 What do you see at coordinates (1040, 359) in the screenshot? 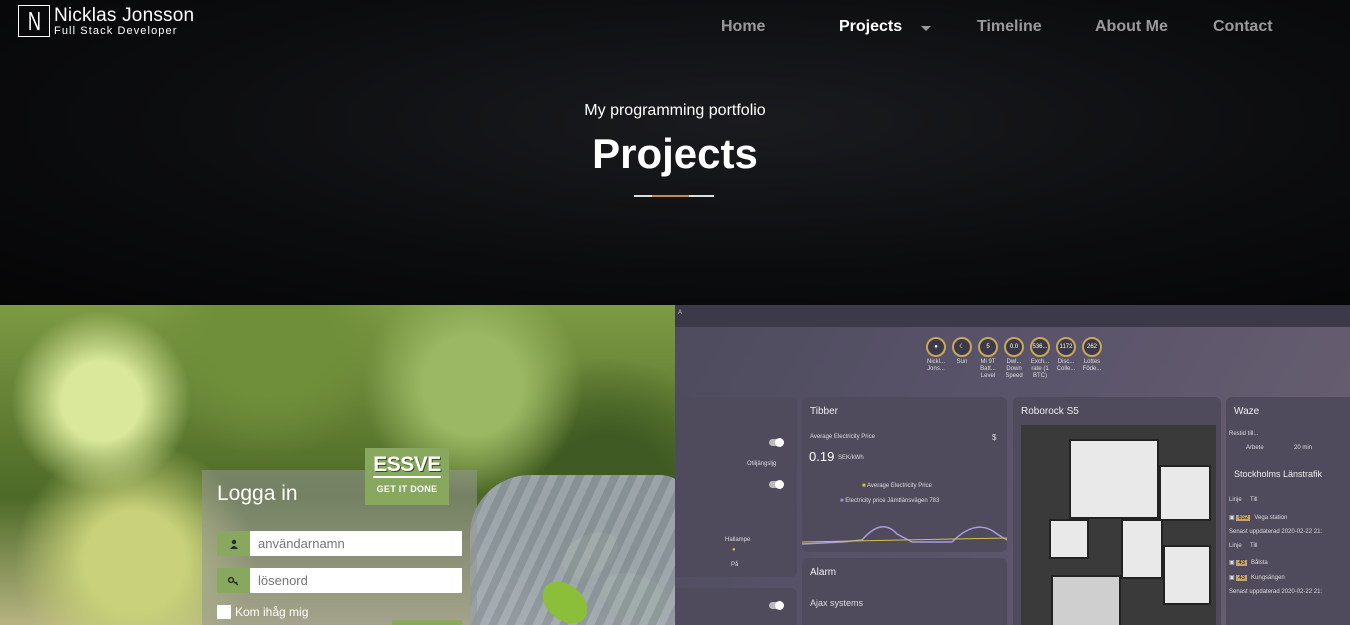
I see `badge: 536... Exch... rate (1 BTC)` at bounding box center [1040, 359].